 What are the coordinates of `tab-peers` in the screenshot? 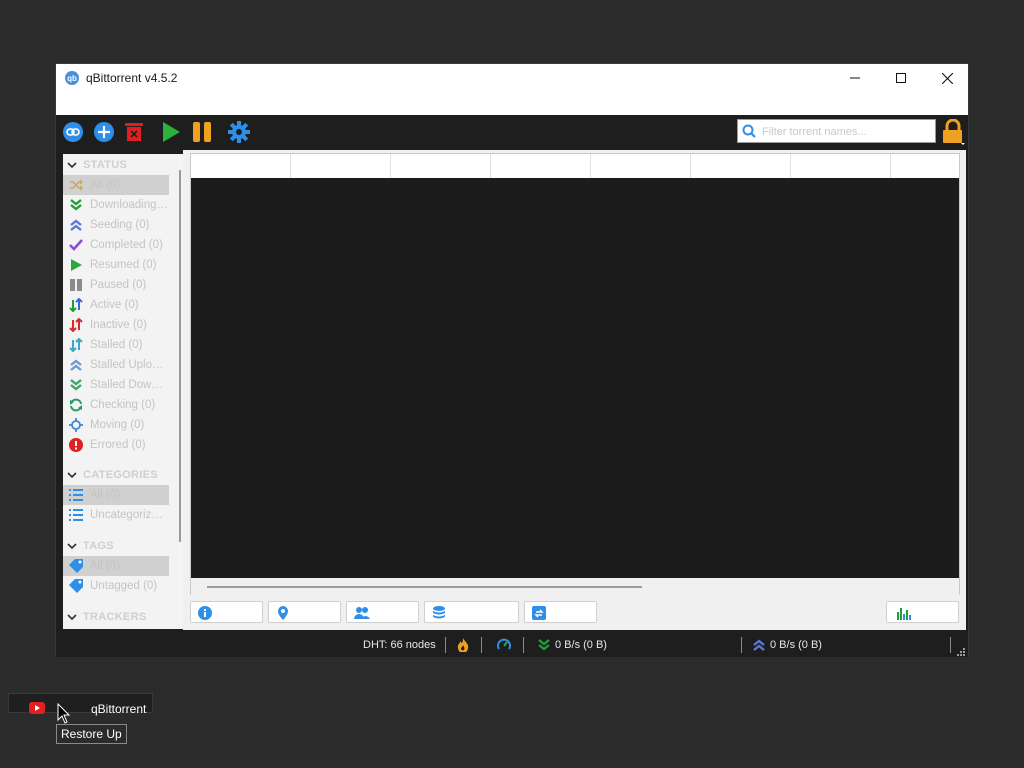 It's located at (382, 612).